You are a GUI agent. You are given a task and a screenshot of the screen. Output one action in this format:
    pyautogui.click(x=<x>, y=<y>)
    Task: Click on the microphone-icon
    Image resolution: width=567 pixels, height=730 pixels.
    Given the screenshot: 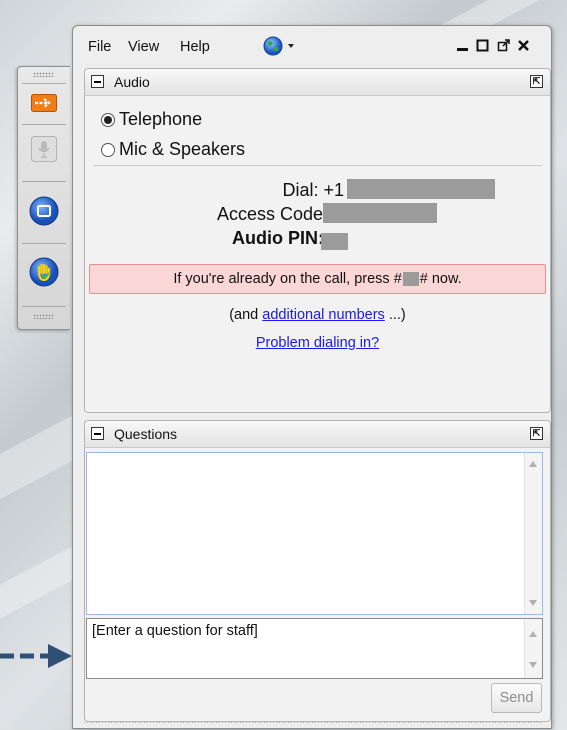 What is the action you would take?
    pyautogui.click(x=44, y=149)
    